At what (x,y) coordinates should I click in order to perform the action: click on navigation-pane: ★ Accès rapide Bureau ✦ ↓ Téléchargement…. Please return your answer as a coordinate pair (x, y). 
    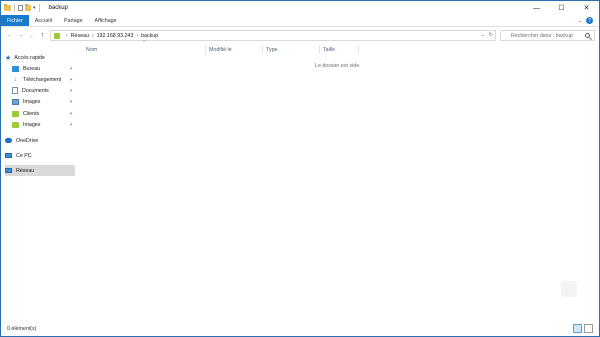
    Looking at the image, I should click on (40, 182).